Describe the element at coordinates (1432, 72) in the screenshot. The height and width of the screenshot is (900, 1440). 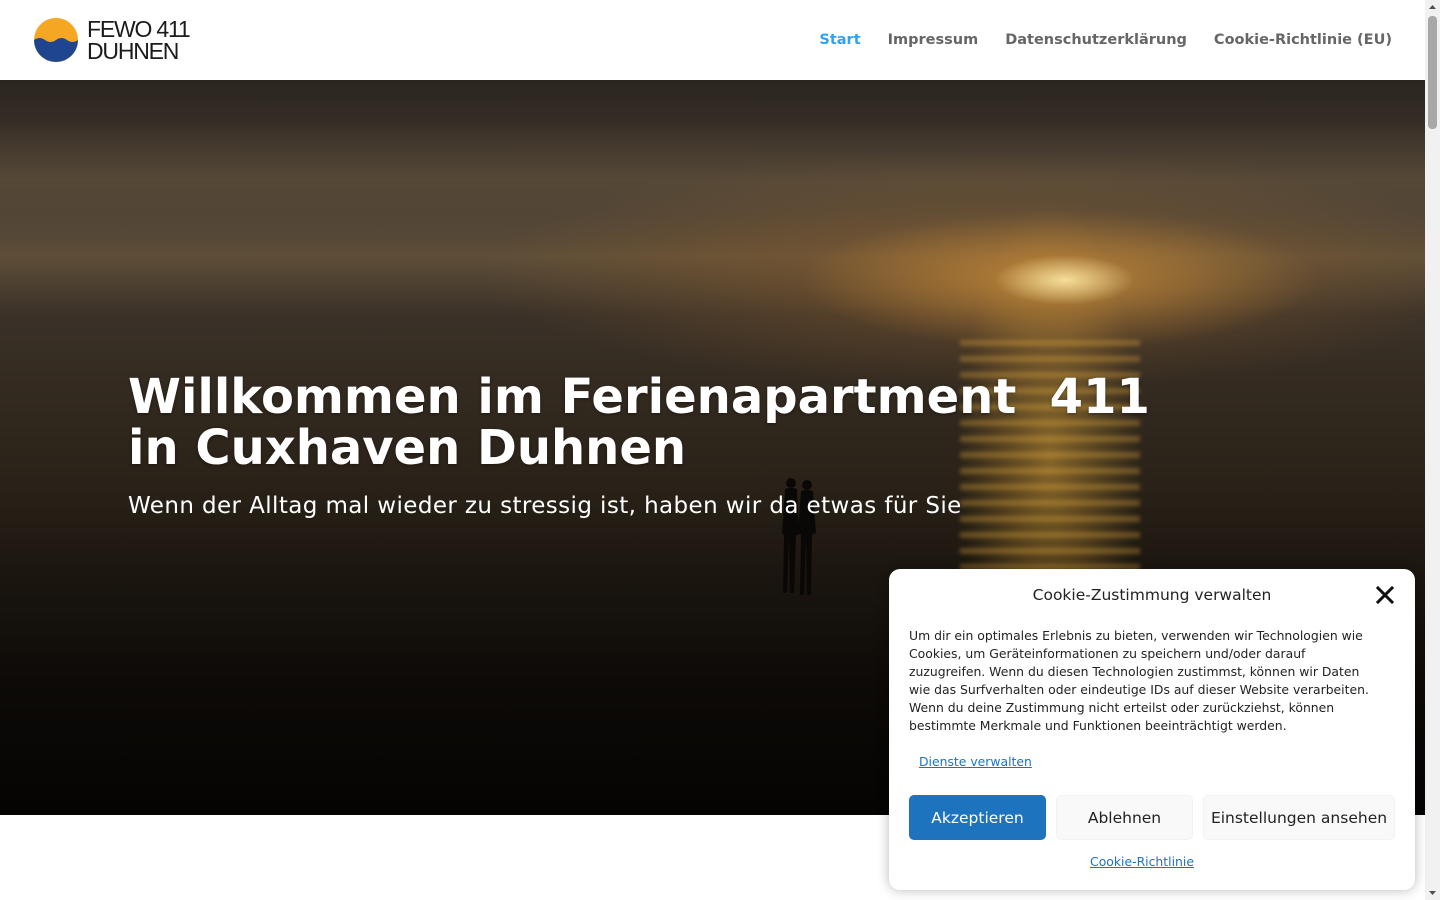
I see `scrollbar-thumb` at that location.